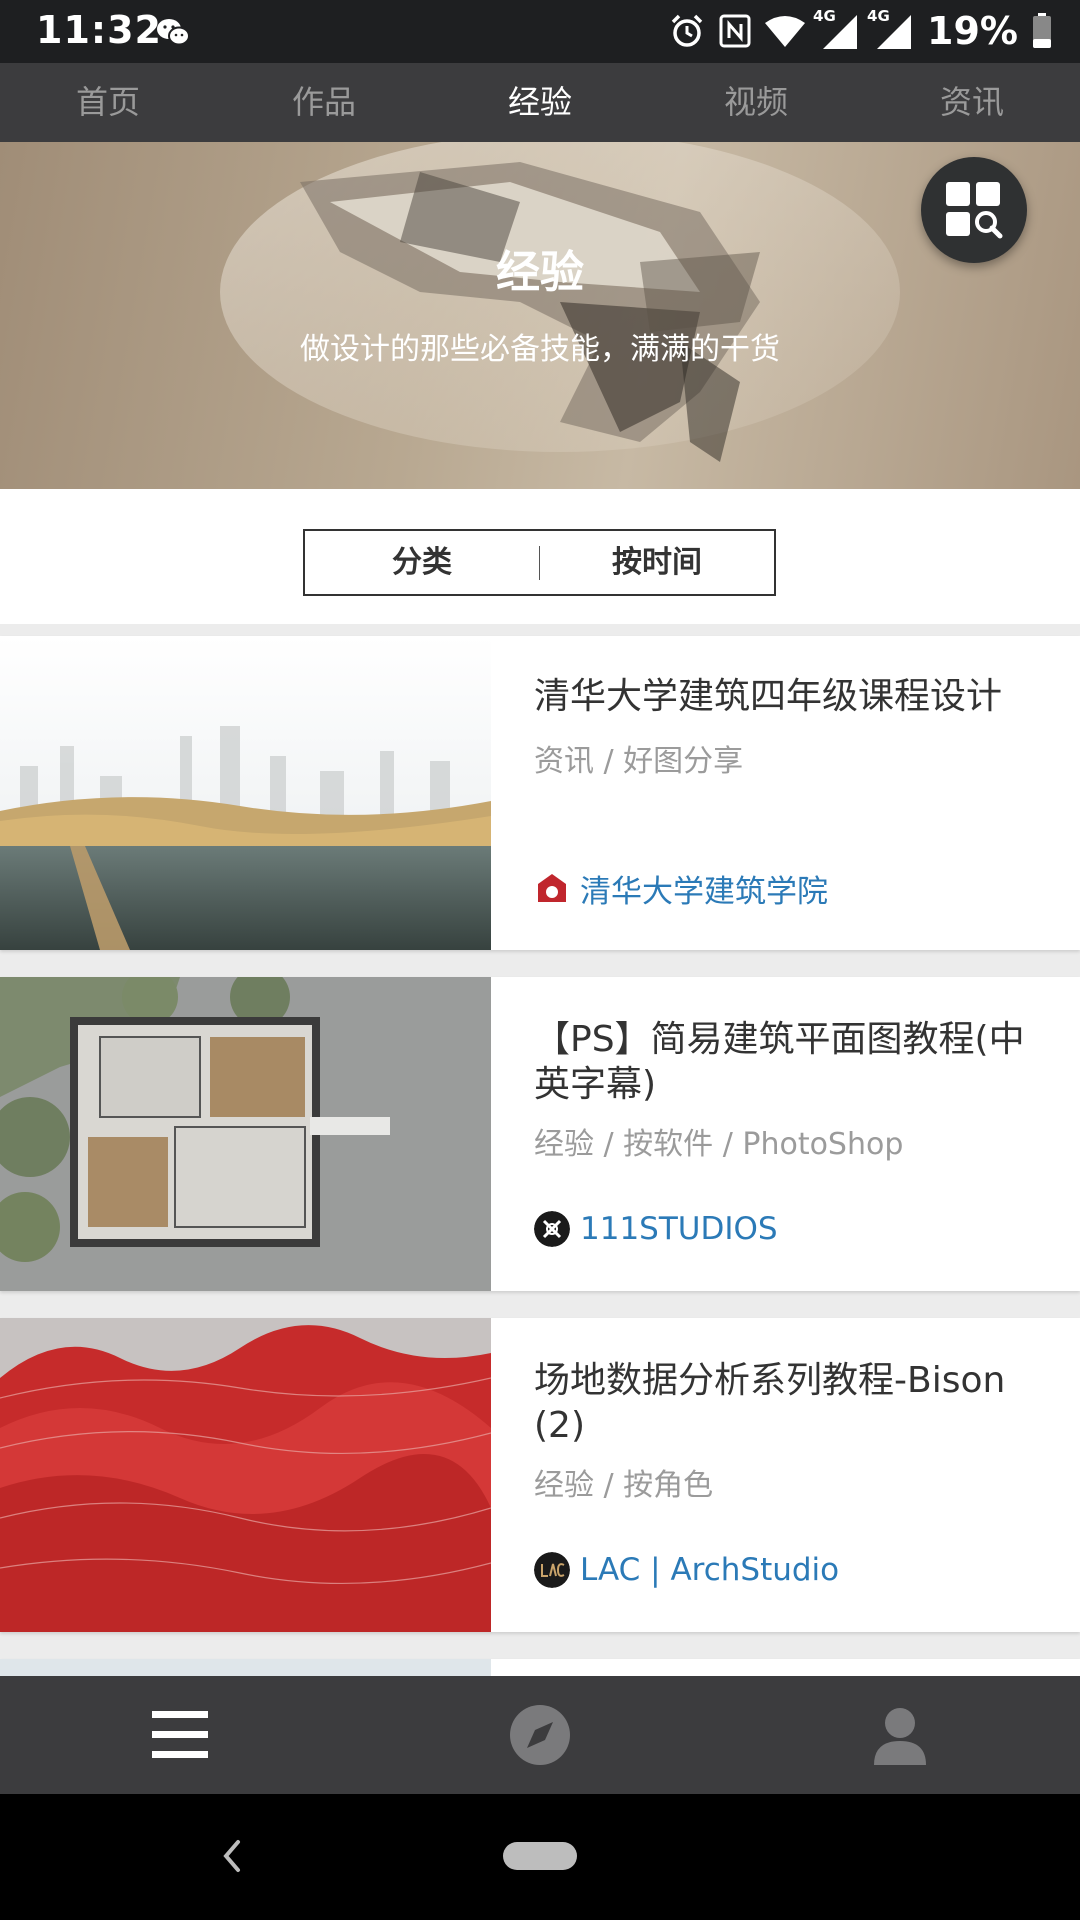 This screenshot has width=1080, height=1920. What do you see at coordinates (232, 1856) in the screenshot?
I see `back-icon` at bounding box center [232, 1856].